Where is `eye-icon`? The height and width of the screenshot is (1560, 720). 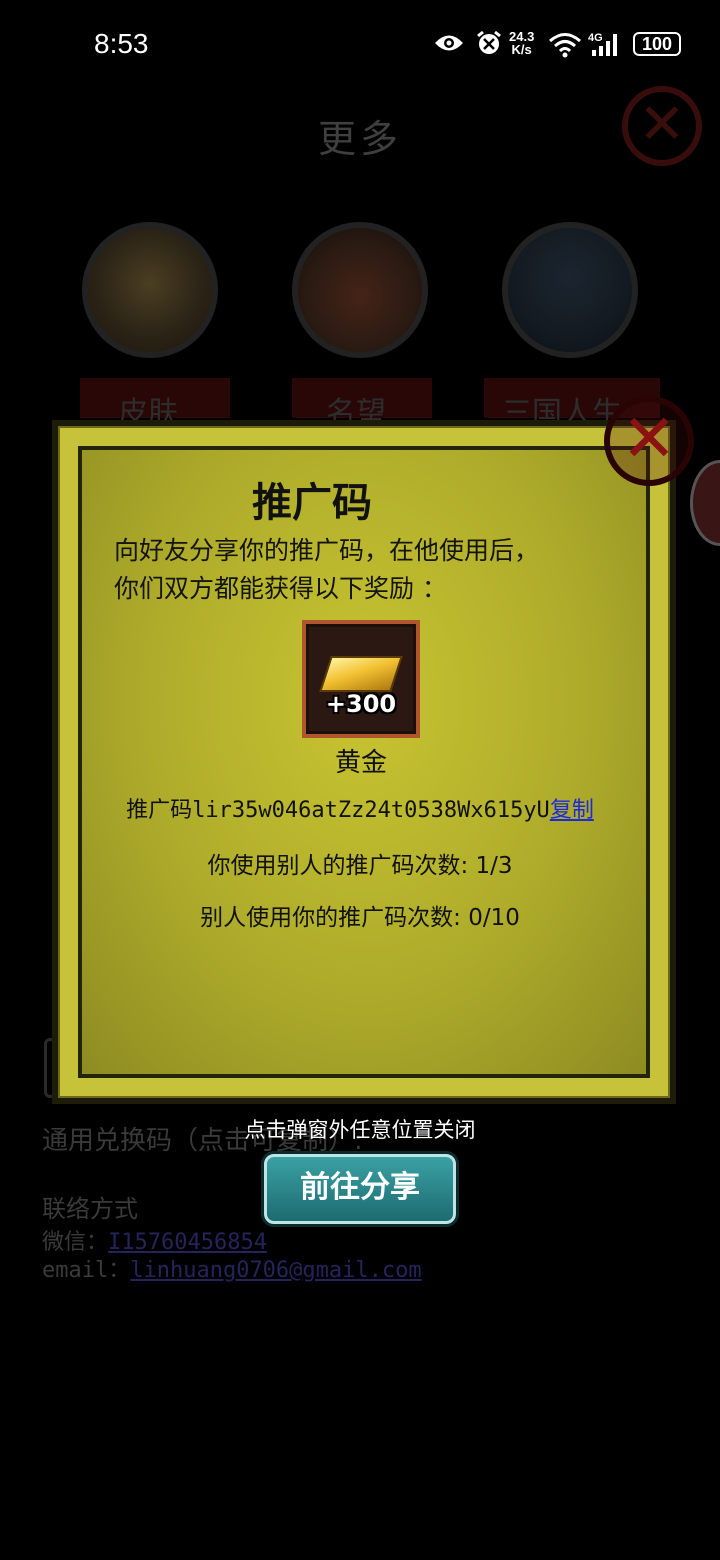
eye-icon is located at coordinates (449, 43).